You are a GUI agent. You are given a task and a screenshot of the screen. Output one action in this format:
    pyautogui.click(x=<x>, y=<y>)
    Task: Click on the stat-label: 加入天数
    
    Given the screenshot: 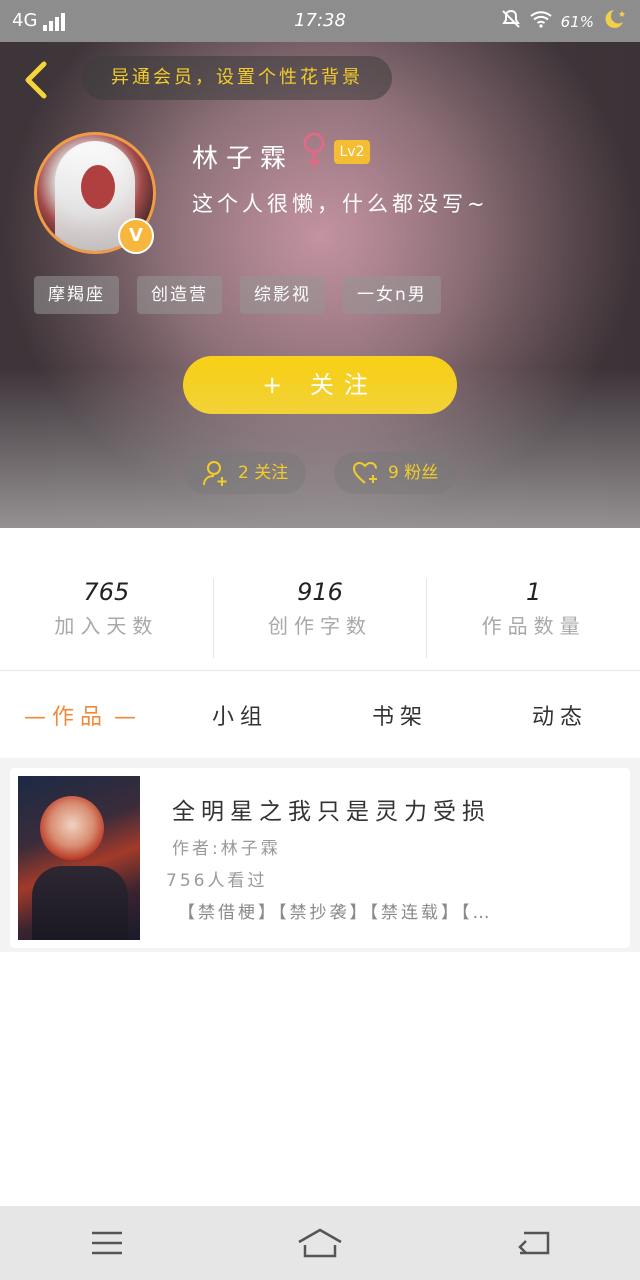 What is the action you would take?
    pyautogui.click(x=106, y=626)
    